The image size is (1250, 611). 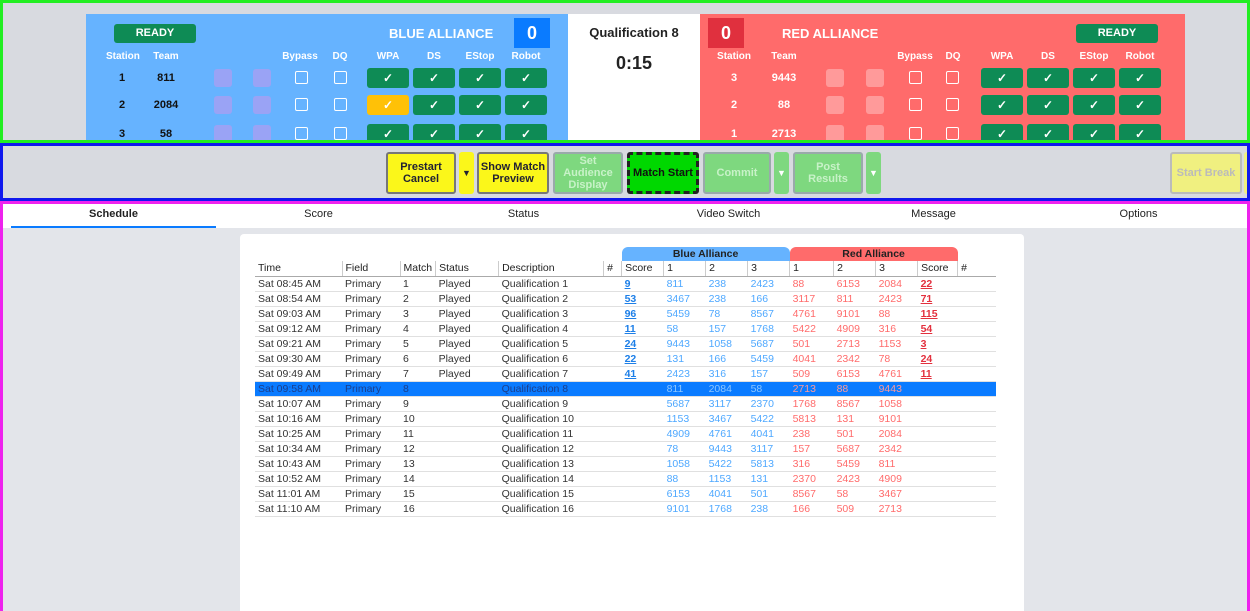 What do you see at coordinates (642, 284) in the screenshot?
I see `blue-score-link: 9` at bounding box center [642, 284].